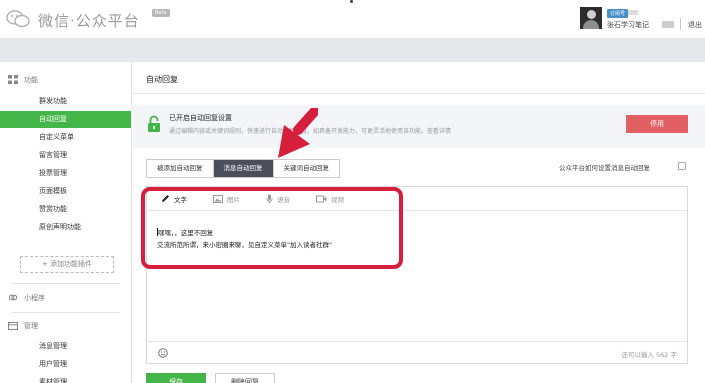 The height and width of the screenshot is (383, 705). I want to click on help-link: 公众平台如何设置消息自动回复, so click(604, 167).